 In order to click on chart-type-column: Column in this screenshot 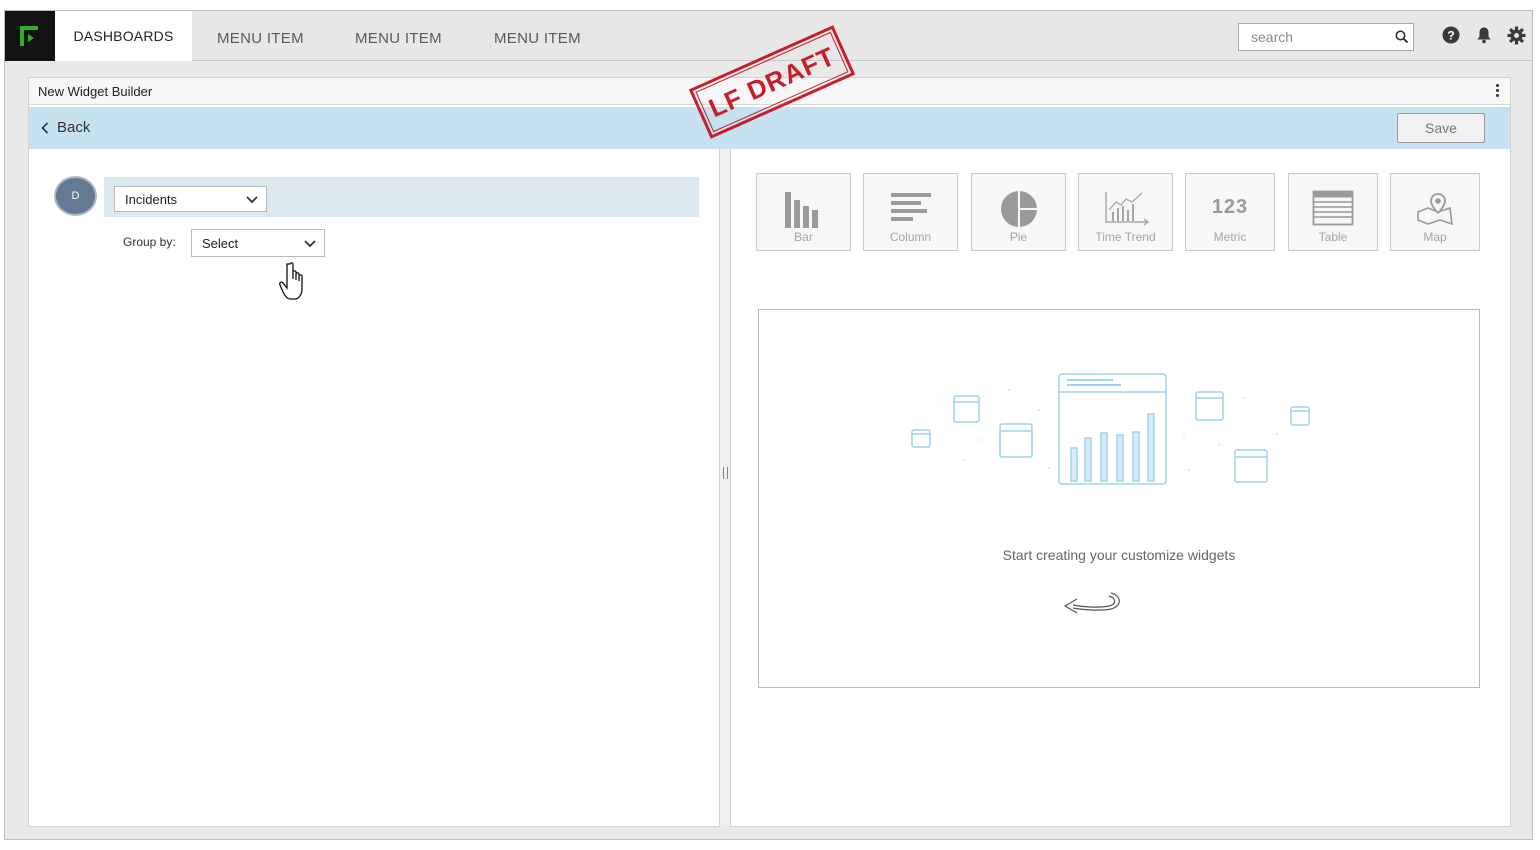, I will do `click(910, 212)`.